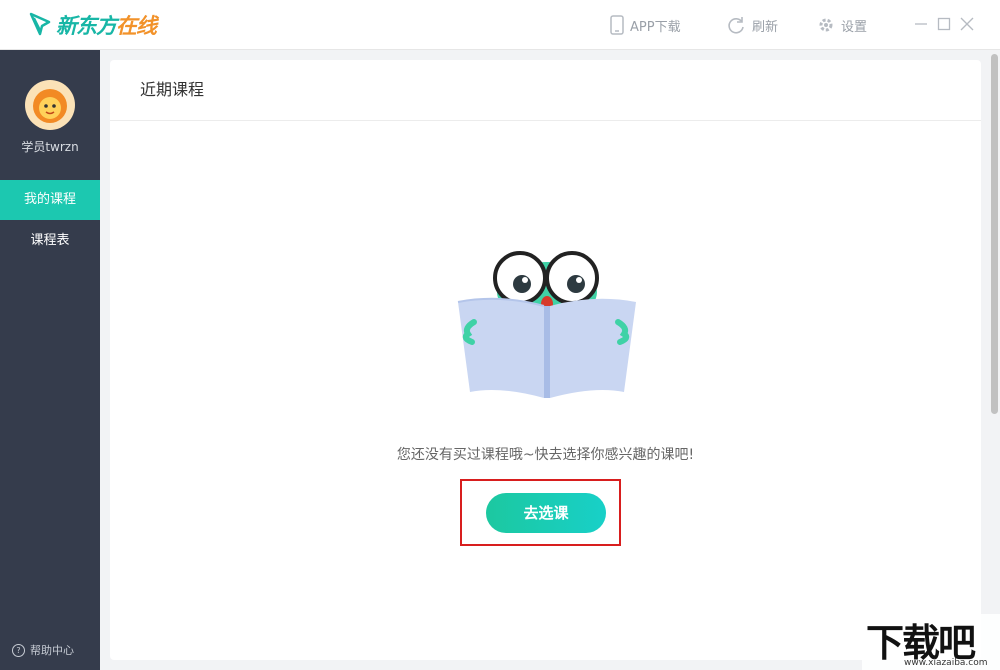 The width and height of the screenshot is (1000, 670). What do you see at coordinates (500, 25) in the screenshot?
I see `title-bar: 新东方在线 APP下载 刷新 设置` at bounding box center [500, 25].